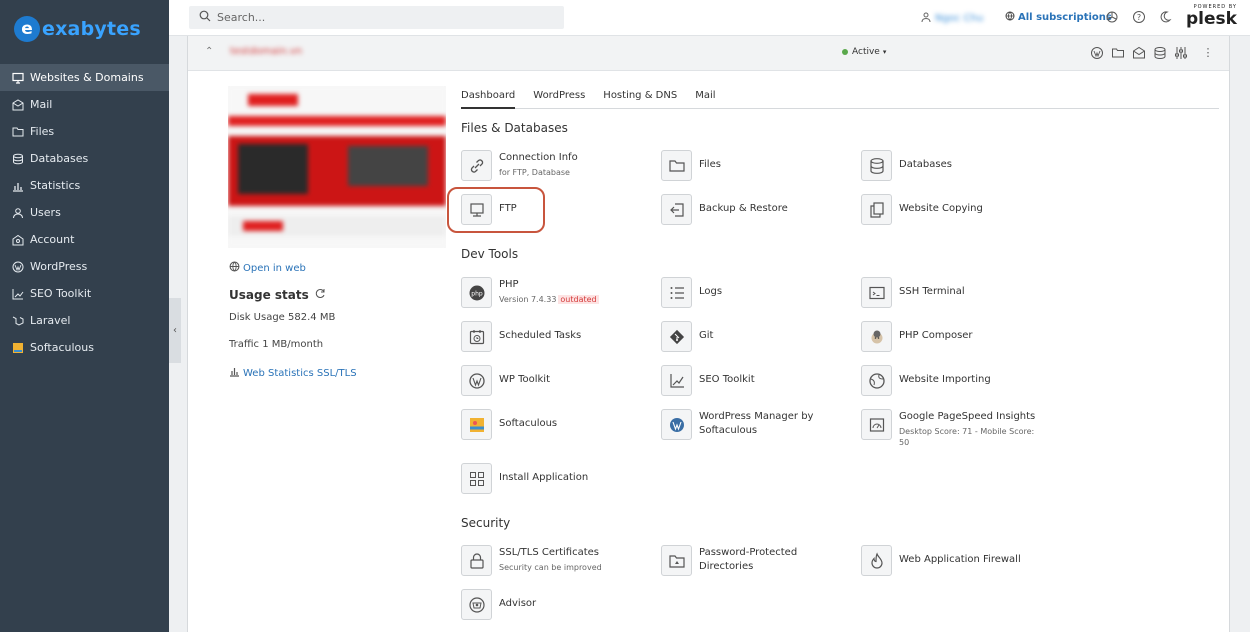 The width and height of the screenshot is (1250, 632). I want to click on user-name: Ngoc Chu, so click(959, 18).